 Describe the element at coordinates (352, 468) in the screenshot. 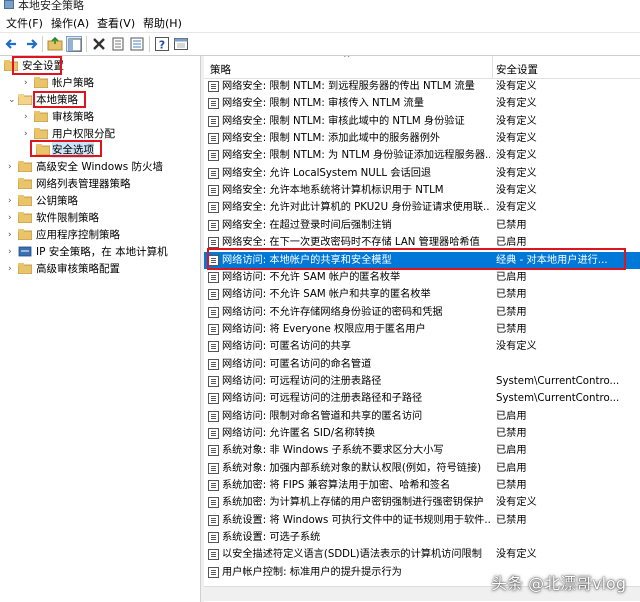

I see `policy-name: 系统对象: 加强内部系统对象的默认权限(例如，符号链接)` at that location.